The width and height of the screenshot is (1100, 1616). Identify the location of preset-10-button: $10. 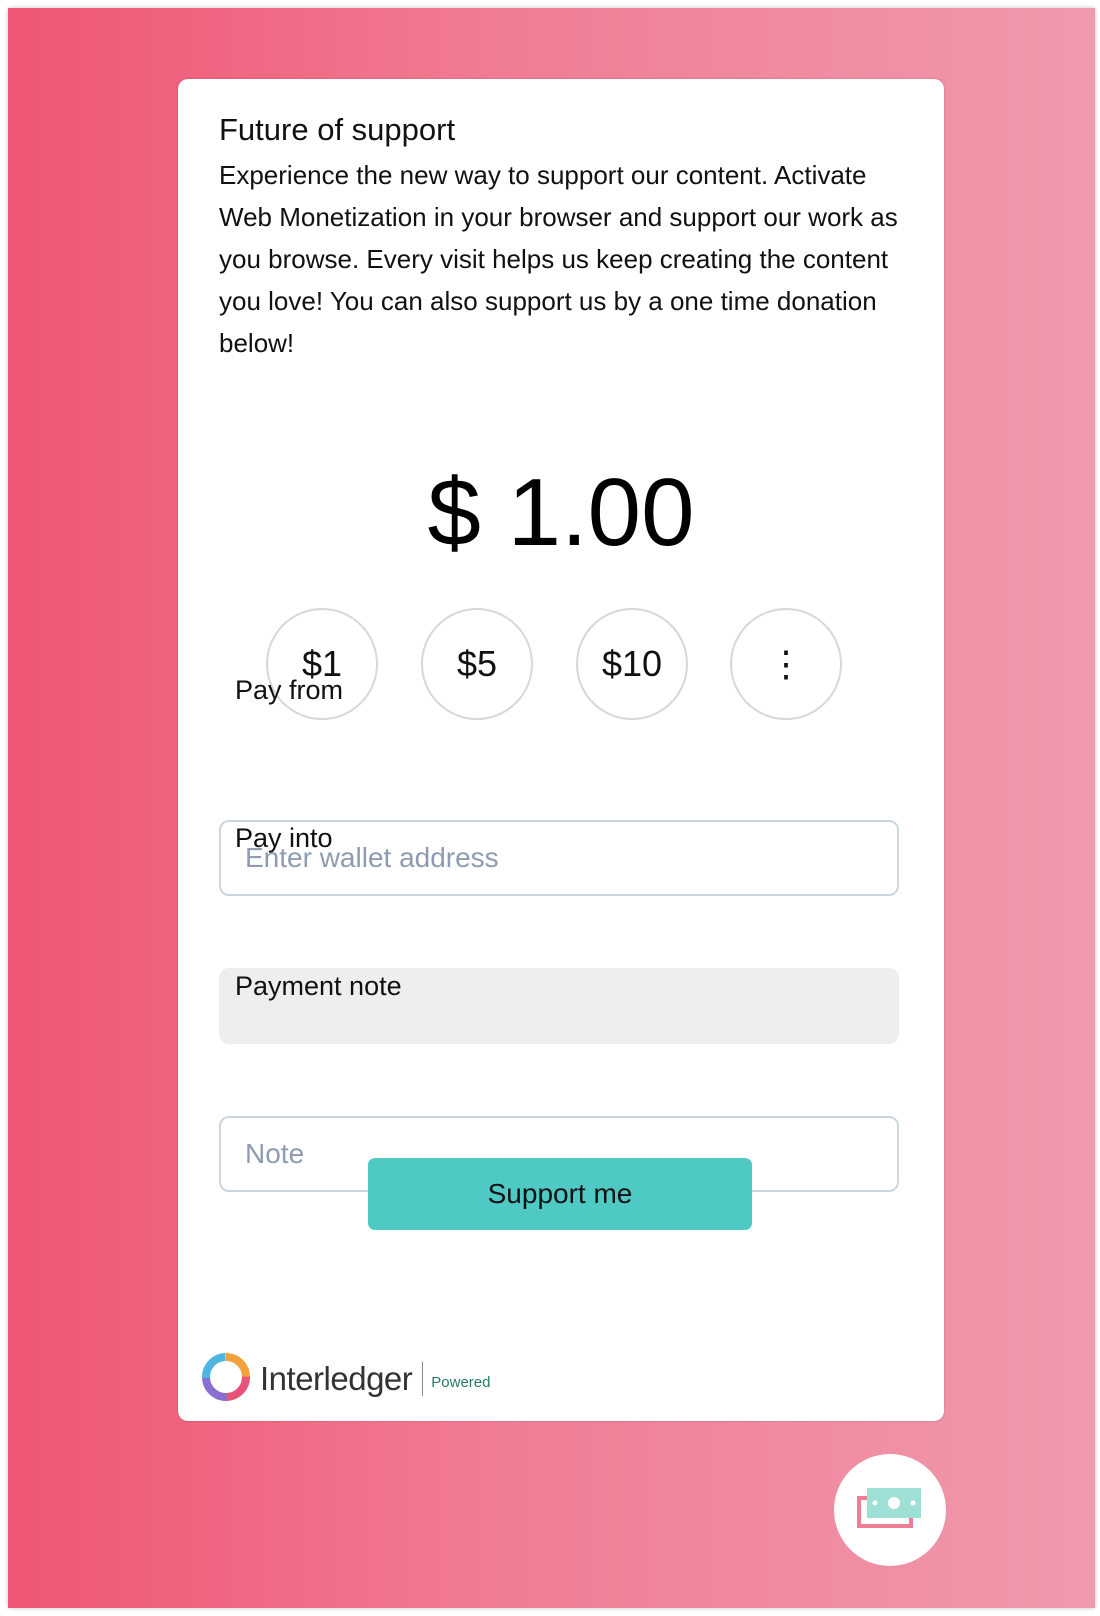
(632, 664).